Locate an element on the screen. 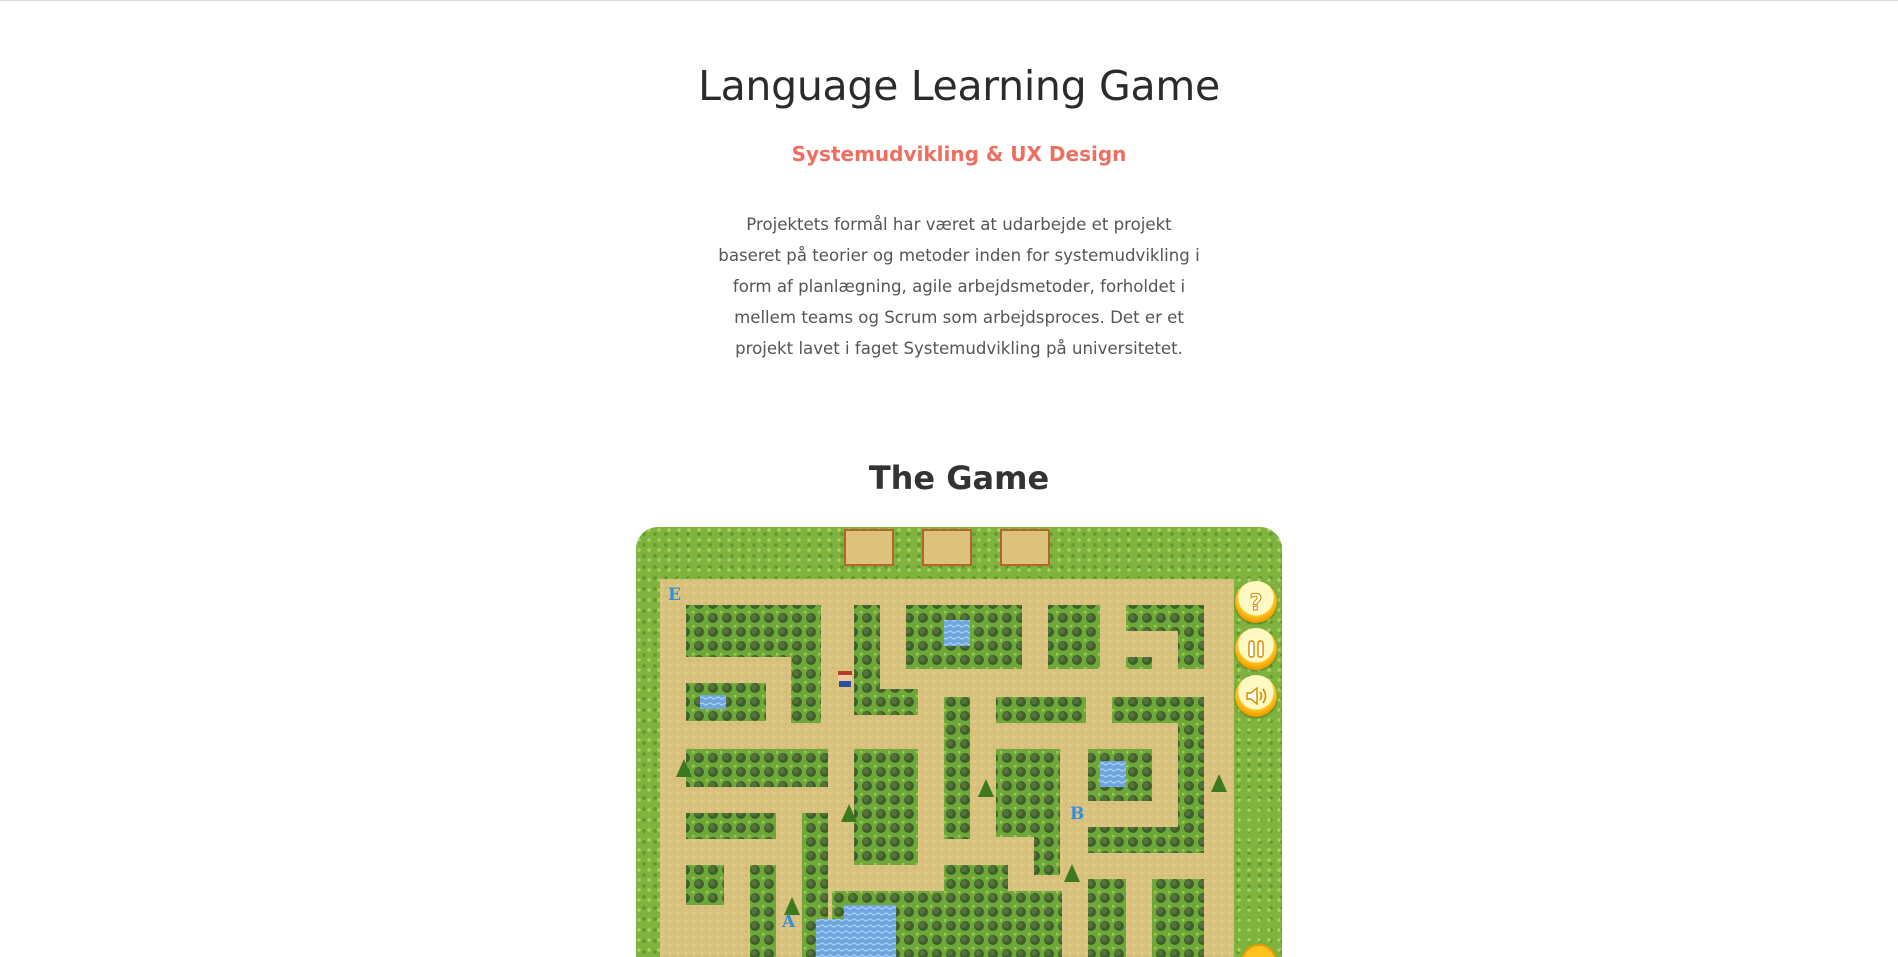 This screenshot has height=957, width=1898. question-mark-icon: ? is located at coordinates (1256, 603).